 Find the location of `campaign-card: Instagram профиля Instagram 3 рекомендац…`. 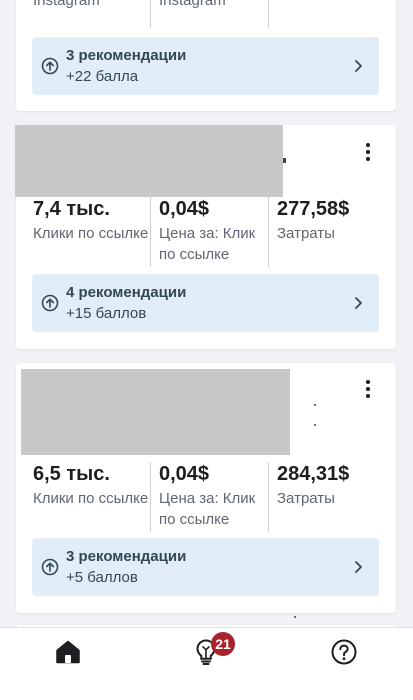

campaign-card: Instagram профиля Instagram 3 рекомендац… is located at coordinates (206, 55).